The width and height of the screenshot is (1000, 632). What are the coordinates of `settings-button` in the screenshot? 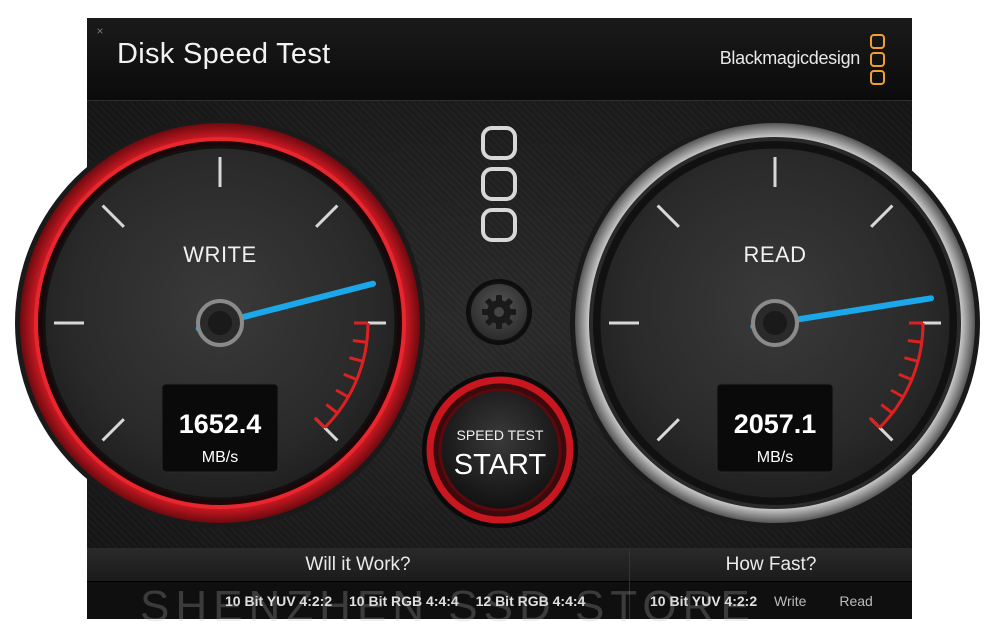 It's located at (499, 312).